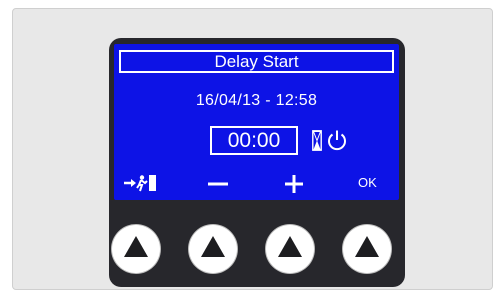  I want to click on hourglass-icon, so click(317, 140).